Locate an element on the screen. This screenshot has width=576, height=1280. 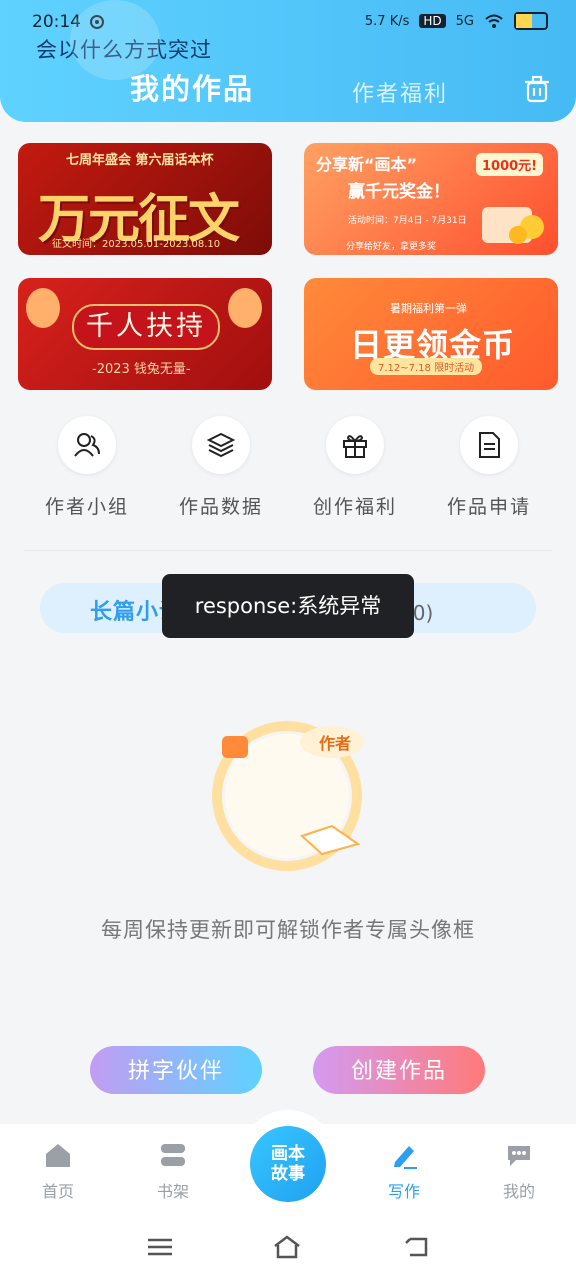
tab-my-works: 我的作品 is located at coordinates (192, 87).